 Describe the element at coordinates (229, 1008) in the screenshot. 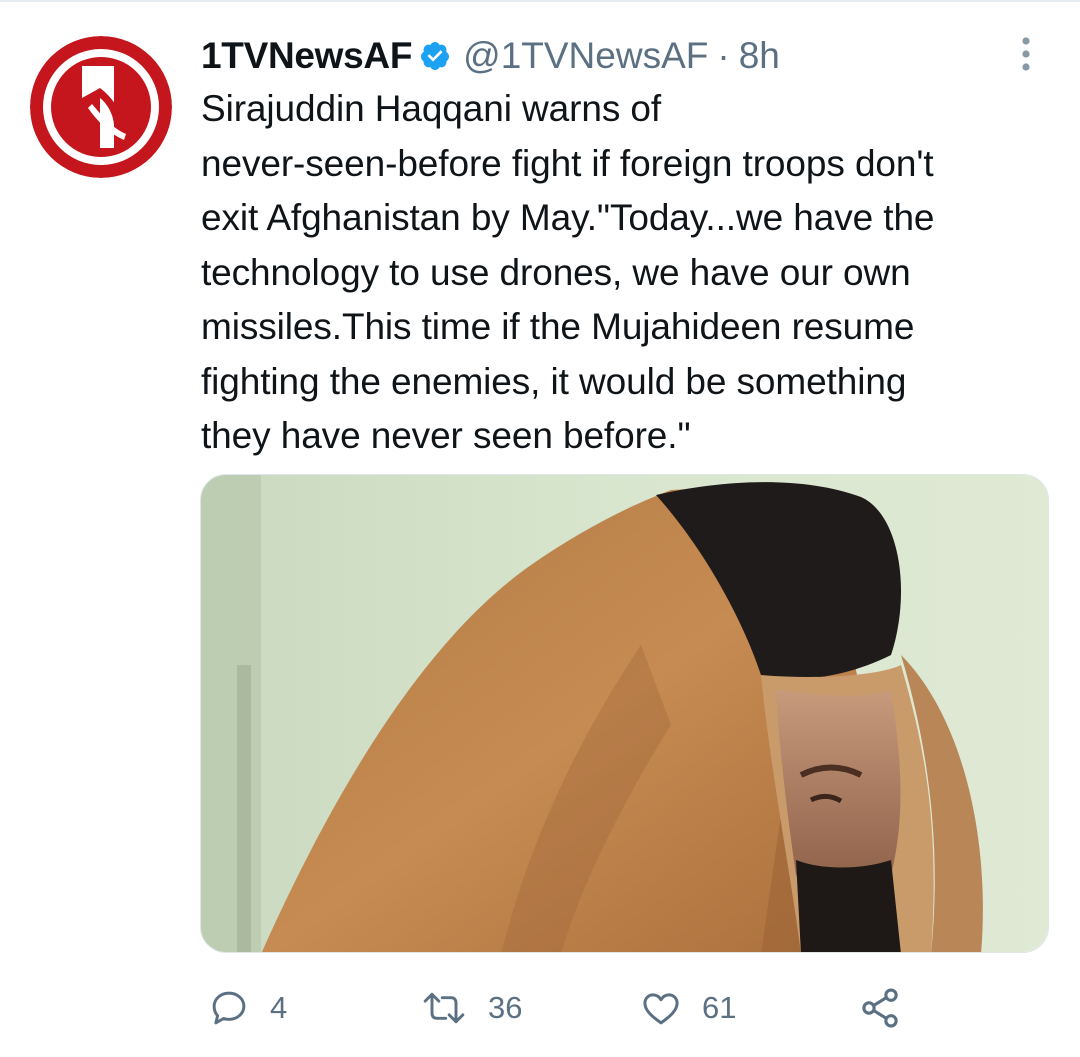

I see `reply-icon` at that location.